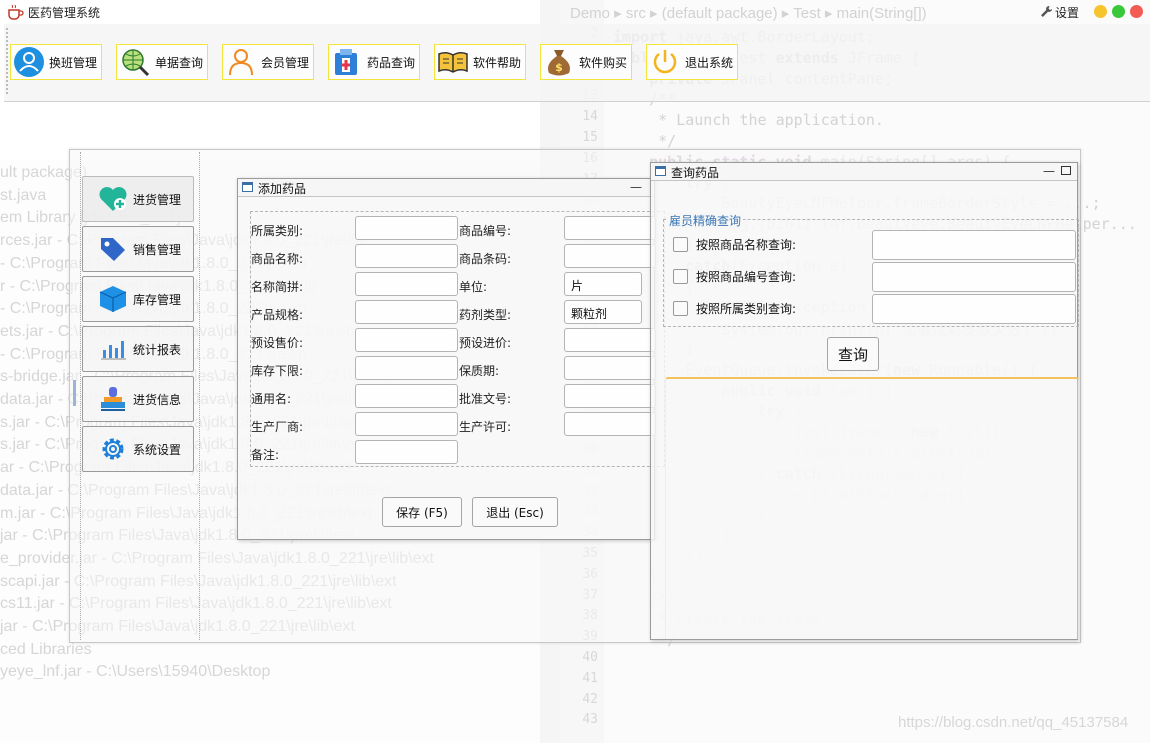  Describe the element at coordinates (610, 256) in the screenshot. I see `barcode-field` at that location.